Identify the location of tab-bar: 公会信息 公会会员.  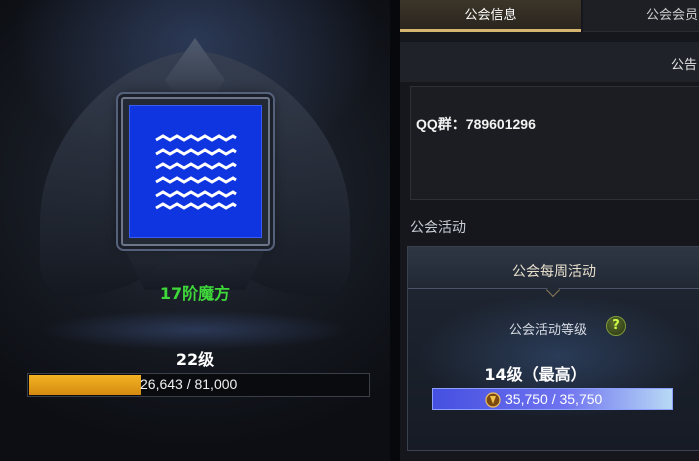
(549, 16).